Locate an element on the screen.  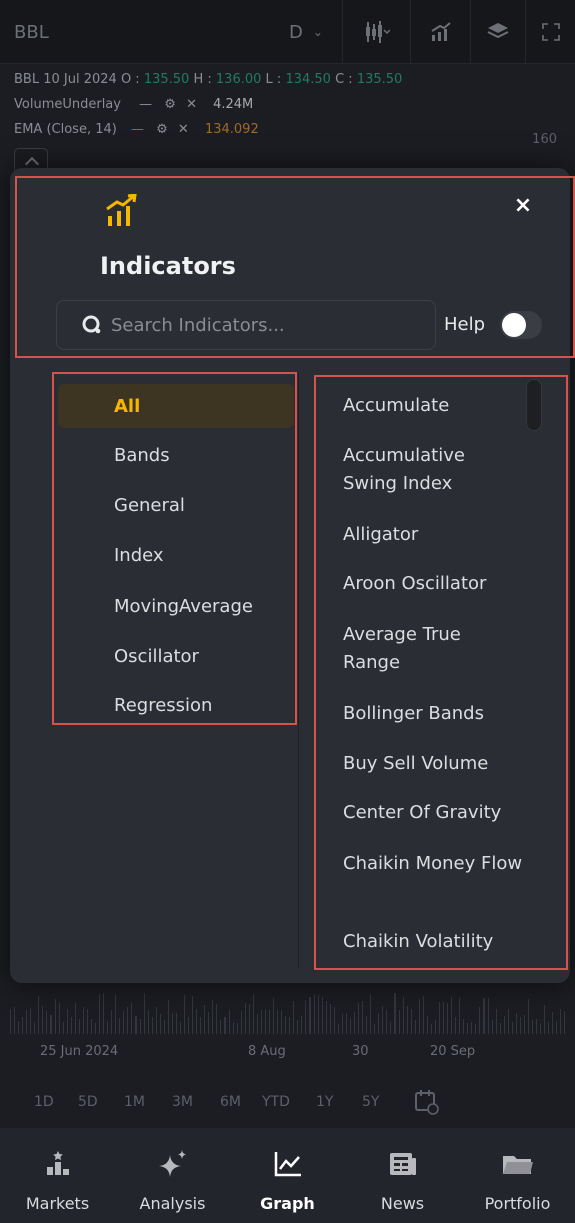
category-all: All is located at coordinates (176, 406).